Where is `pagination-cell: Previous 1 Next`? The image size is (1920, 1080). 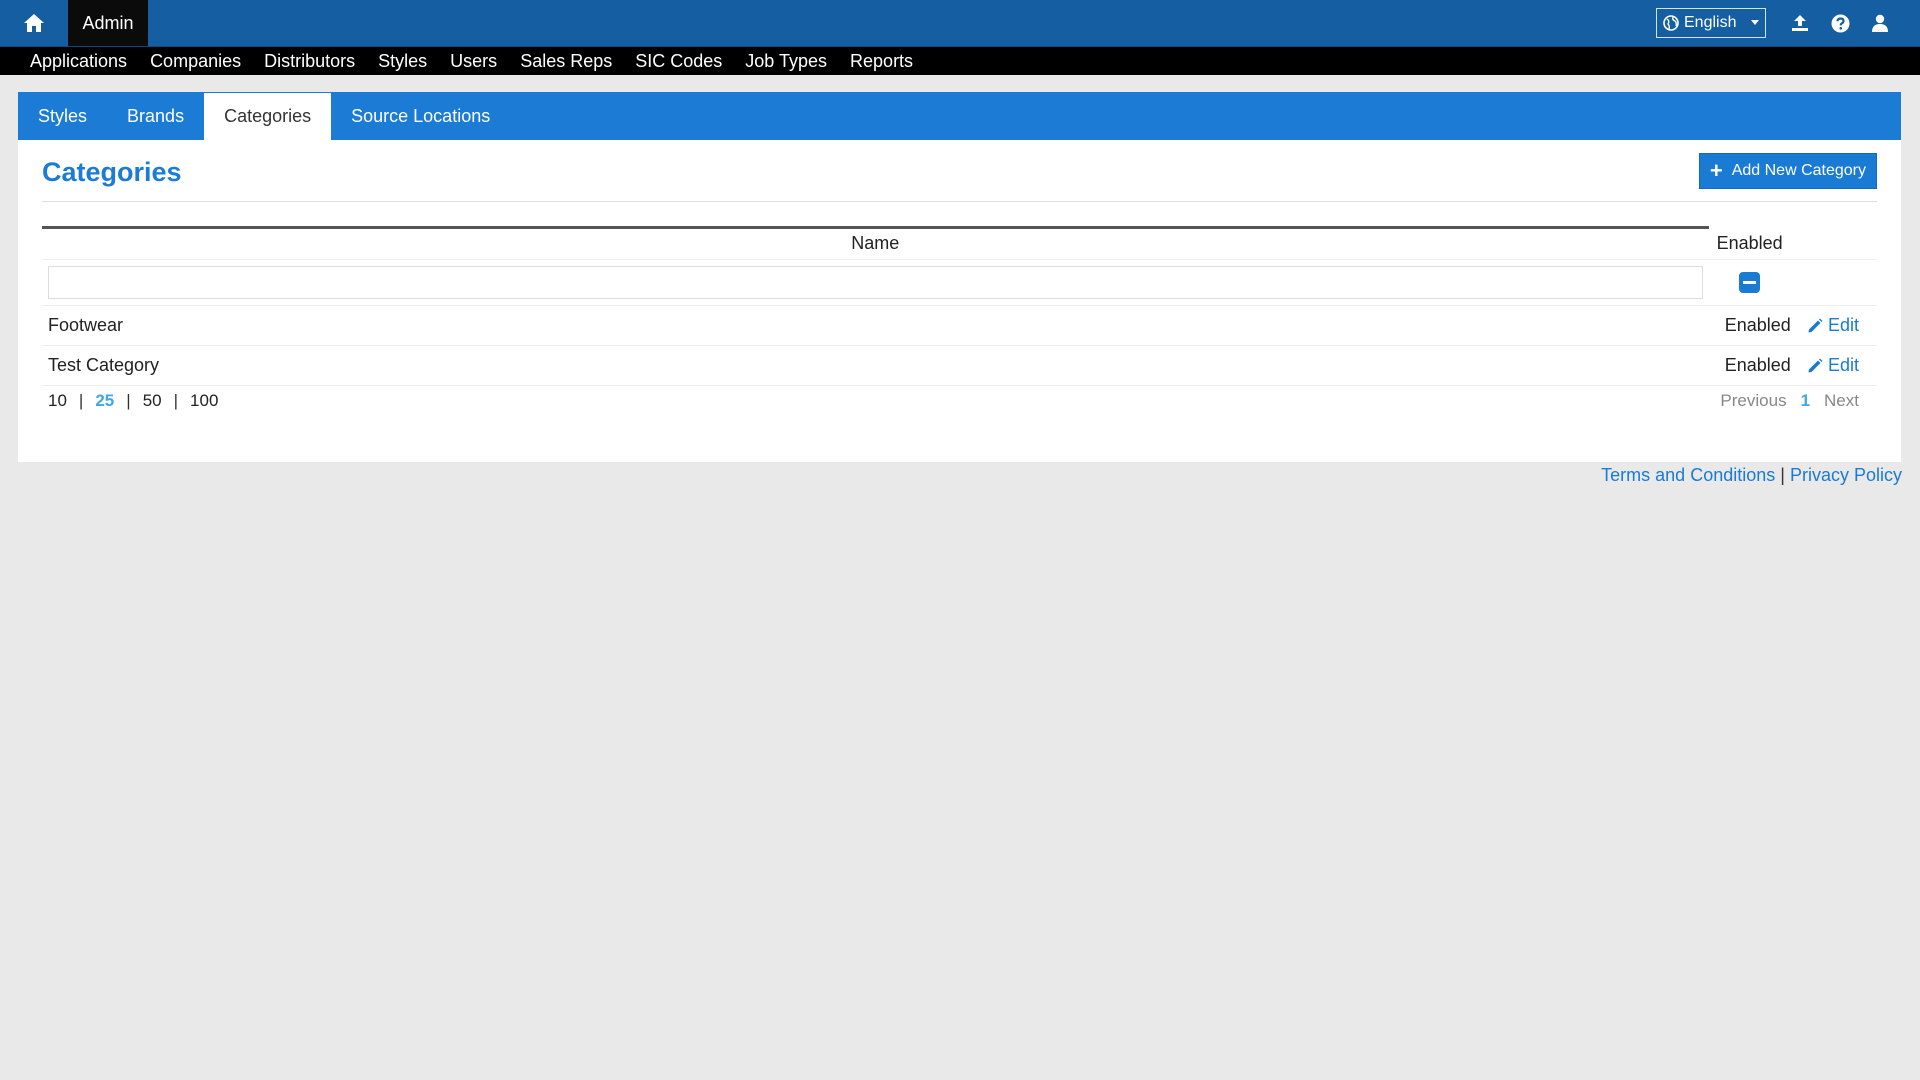
pagination-cell: Previous 1 Next is located at coordinates (1792, 400).